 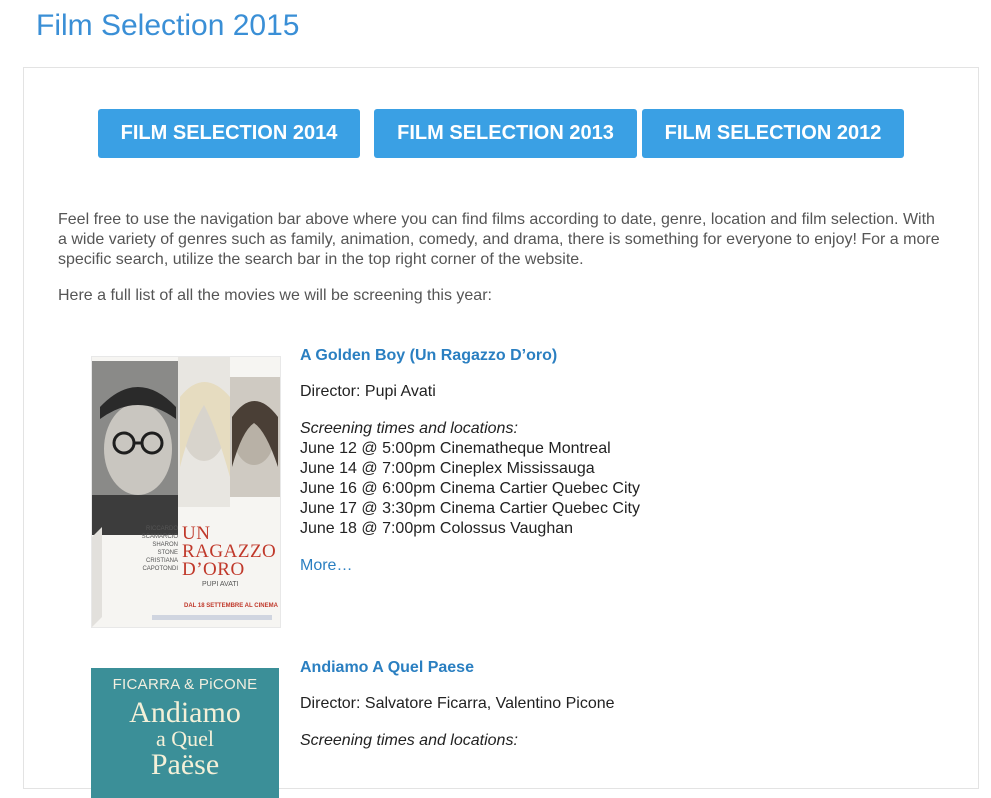 I want to click on poster-title-line: a Quel, so click(x=185, y=738).